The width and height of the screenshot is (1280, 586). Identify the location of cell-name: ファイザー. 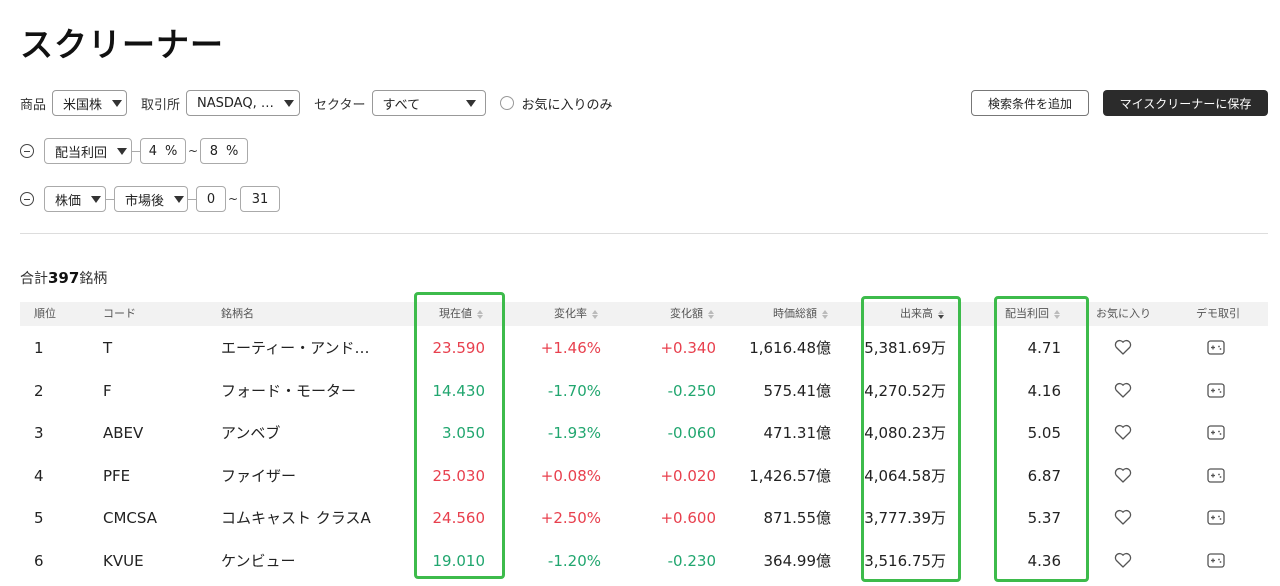
(258, 476).